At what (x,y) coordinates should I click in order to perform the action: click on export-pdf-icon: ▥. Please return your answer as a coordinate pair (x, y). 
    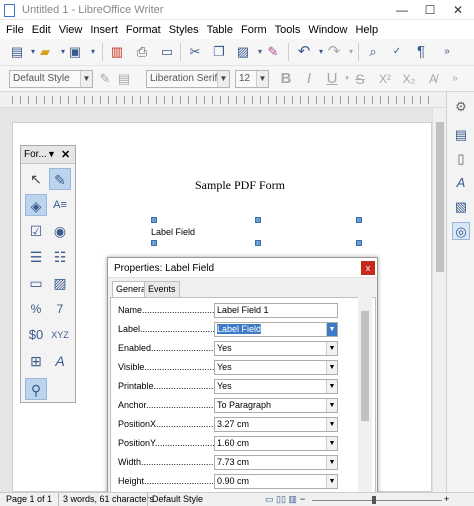
    Looking at the image, I should click on (117, 52).